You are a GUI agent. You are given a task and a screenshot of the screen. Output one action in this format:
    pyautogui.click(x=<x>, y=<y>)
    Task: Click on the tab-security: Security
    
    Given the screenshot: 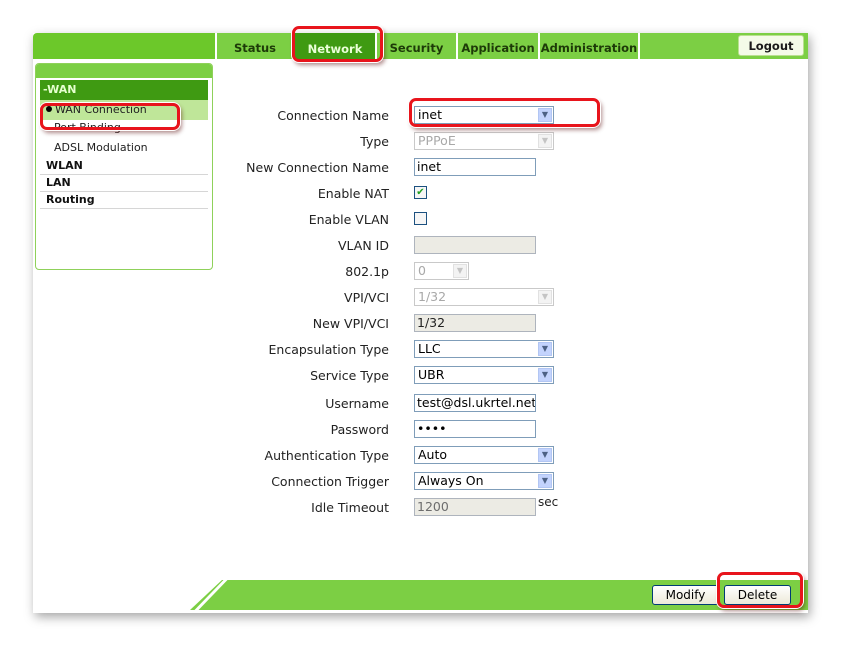 What is the action you would take?
    pyautogui.click(x=416, y=46)
    